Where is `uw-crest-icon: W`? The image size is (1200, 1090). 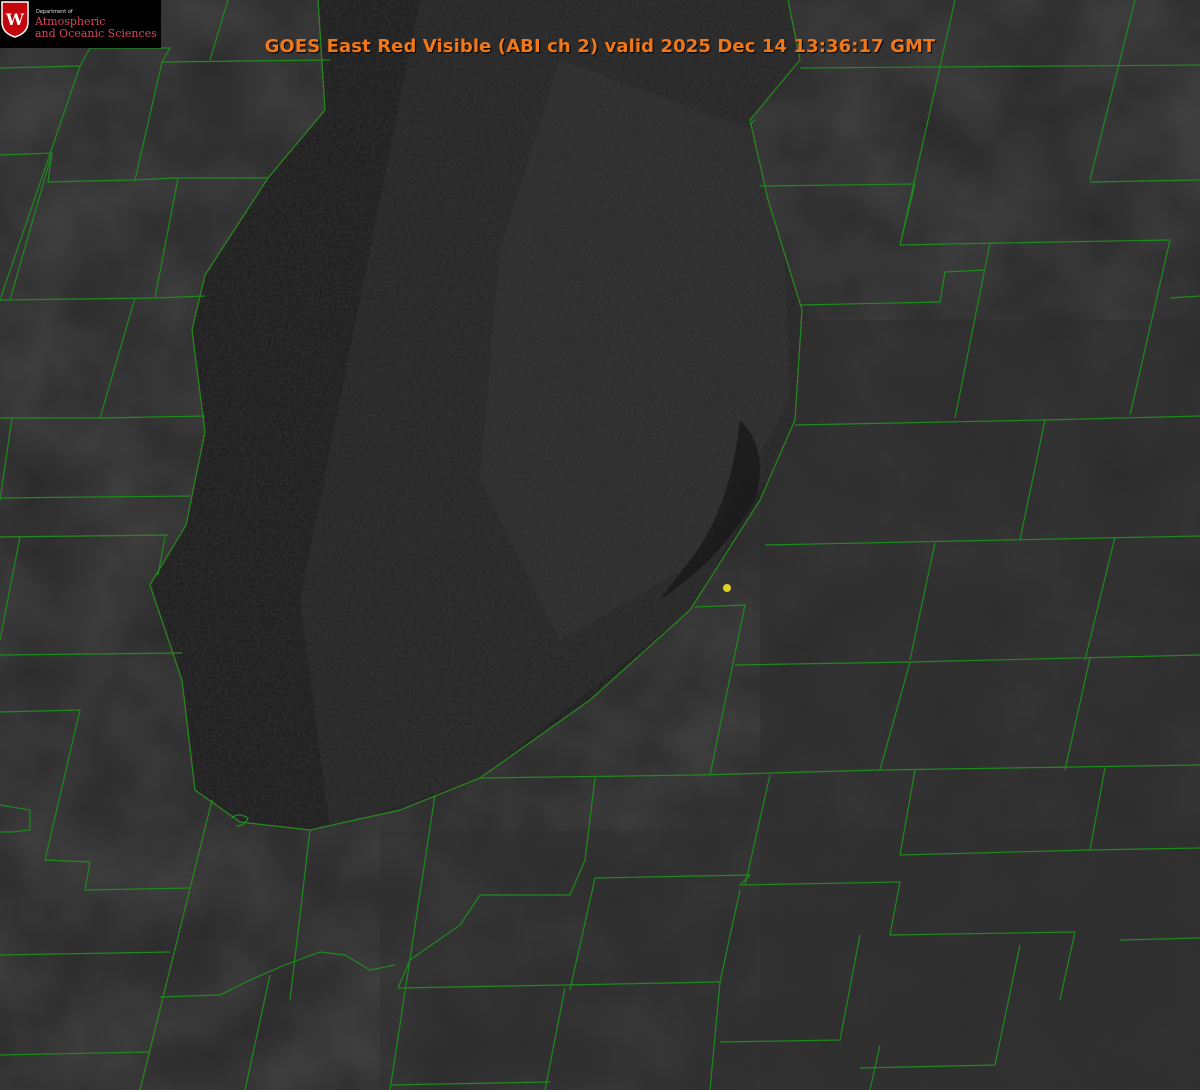
uw-crest-icon: W is located at coordinates (15, 19).